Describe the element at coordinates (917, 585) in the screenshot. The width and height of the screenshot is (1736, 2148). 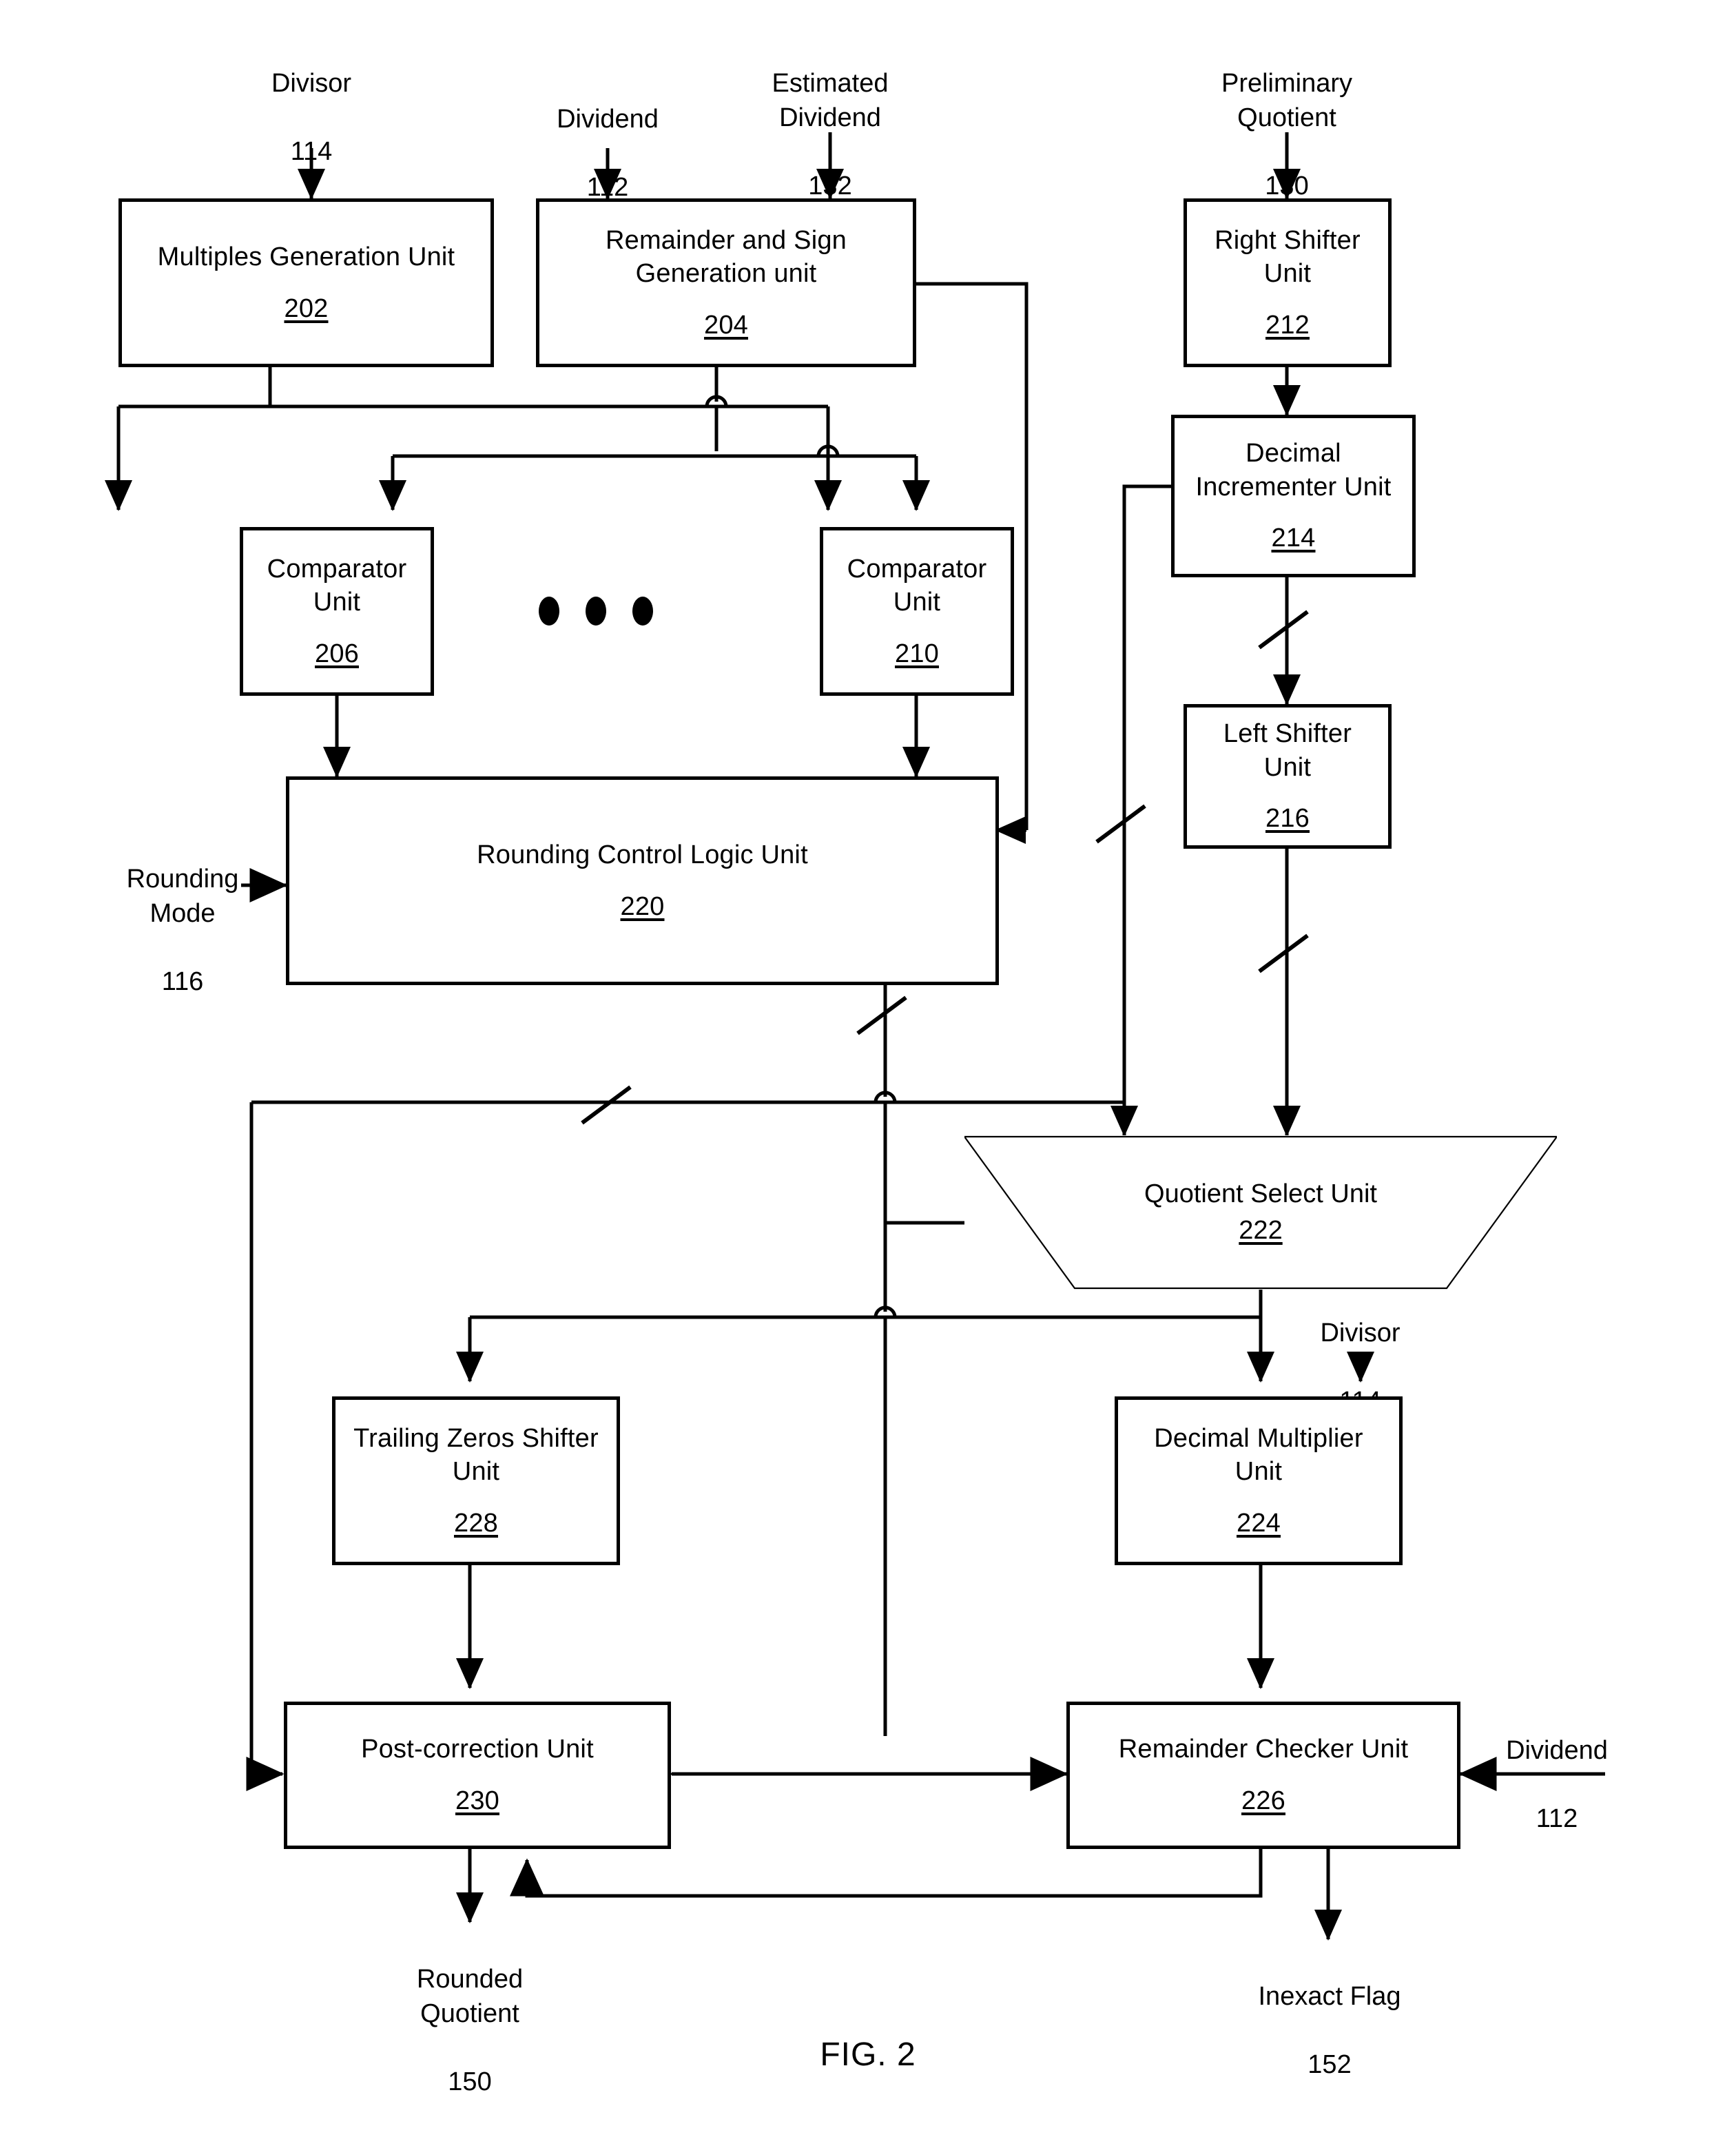
I see `block-comparator-unit-210-title: Comparator Unit` at that location.